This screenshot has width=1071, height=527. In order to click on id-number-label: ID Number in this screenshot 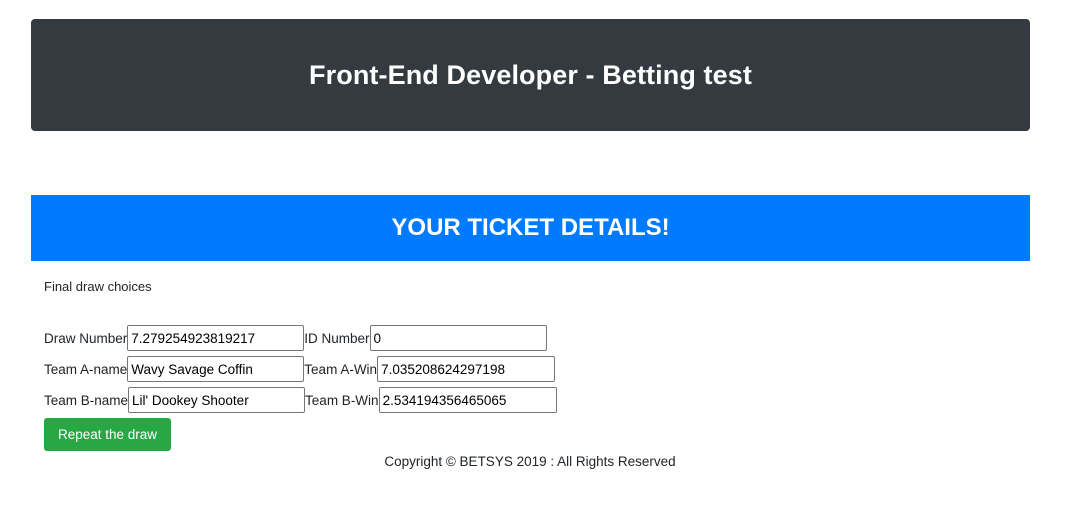, I will do `click(337, 338)`.